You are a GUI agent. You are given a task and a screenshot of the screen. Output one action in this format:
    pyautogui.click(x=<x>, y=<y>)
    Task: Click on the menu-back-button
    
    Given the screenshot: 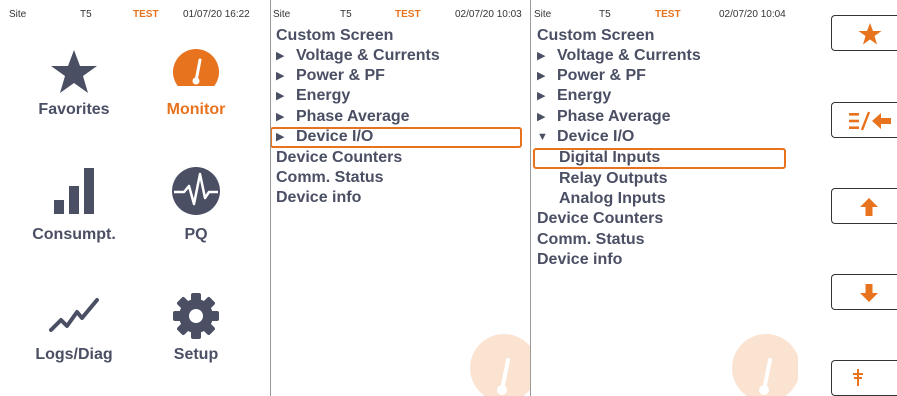 What is the action you would take?
    pyautogui.click(x=864, y=120)
    